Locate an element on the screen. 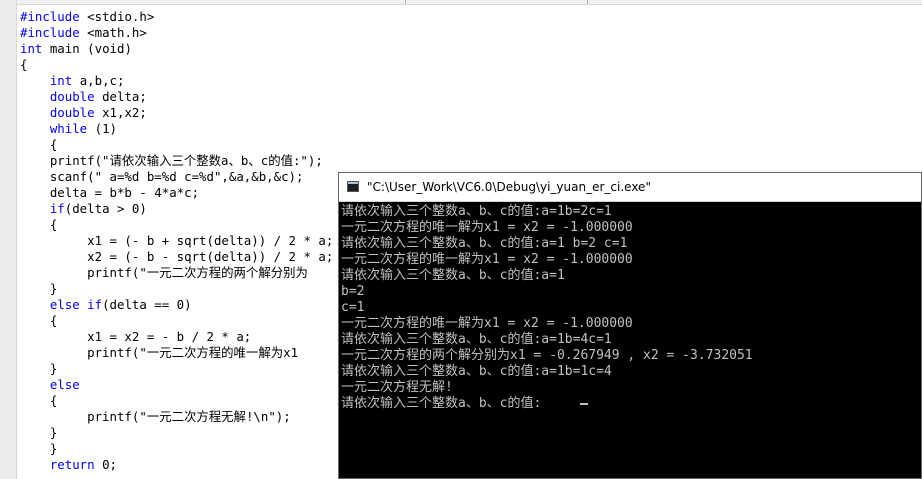 Image resolution: width=922 pixels, height=479 pixels. code-line: else if(delta == 0) is located at coordinates (106, 305).